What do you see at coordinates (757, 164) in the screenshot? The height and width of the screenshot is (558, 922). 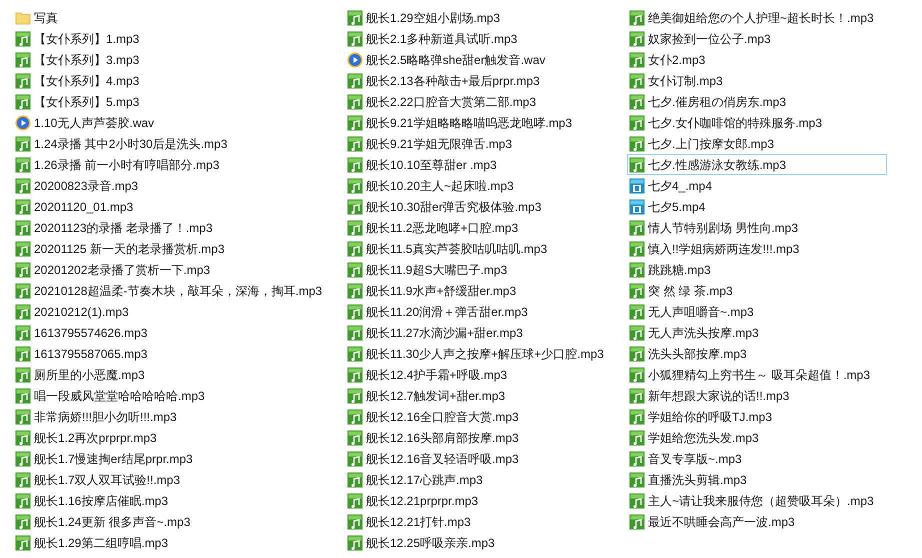 I see `file-item: 七夕.性感游泳女教练.mp3` at bounding box center [757, 164].